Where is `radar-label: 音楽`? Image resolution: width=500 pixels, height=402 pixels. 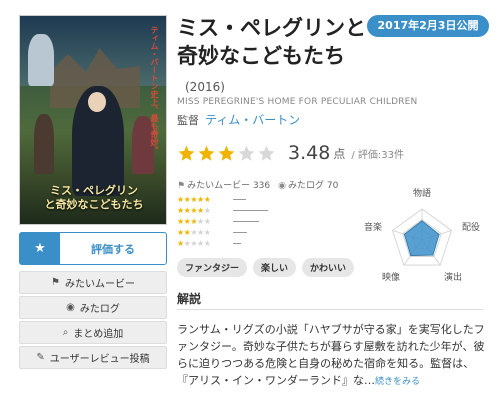 radar-label: 音楽 is located at coordinates (373, 227).